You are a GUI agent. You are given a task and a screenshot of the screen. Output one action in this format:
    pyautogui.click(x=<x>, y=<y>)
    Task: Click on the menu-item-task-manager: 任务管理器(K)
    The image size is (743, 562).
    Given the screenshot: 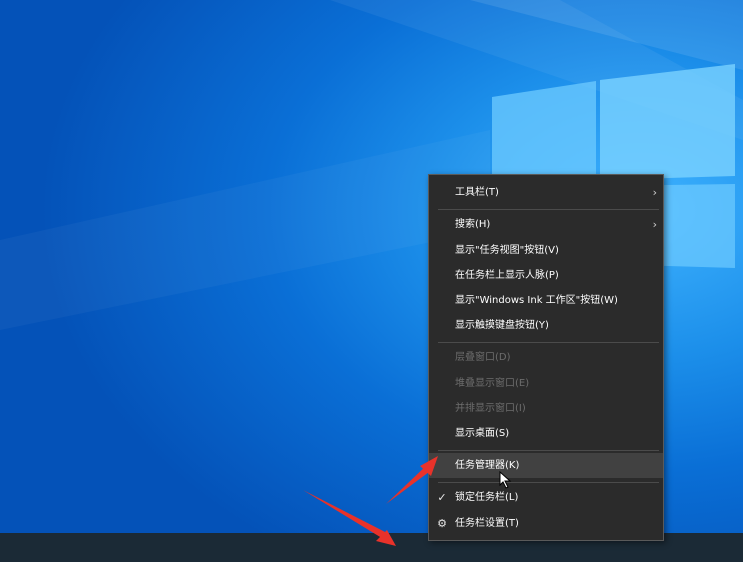 What is the action you would take?
    pyautogui.click(x=546, y=465)
    